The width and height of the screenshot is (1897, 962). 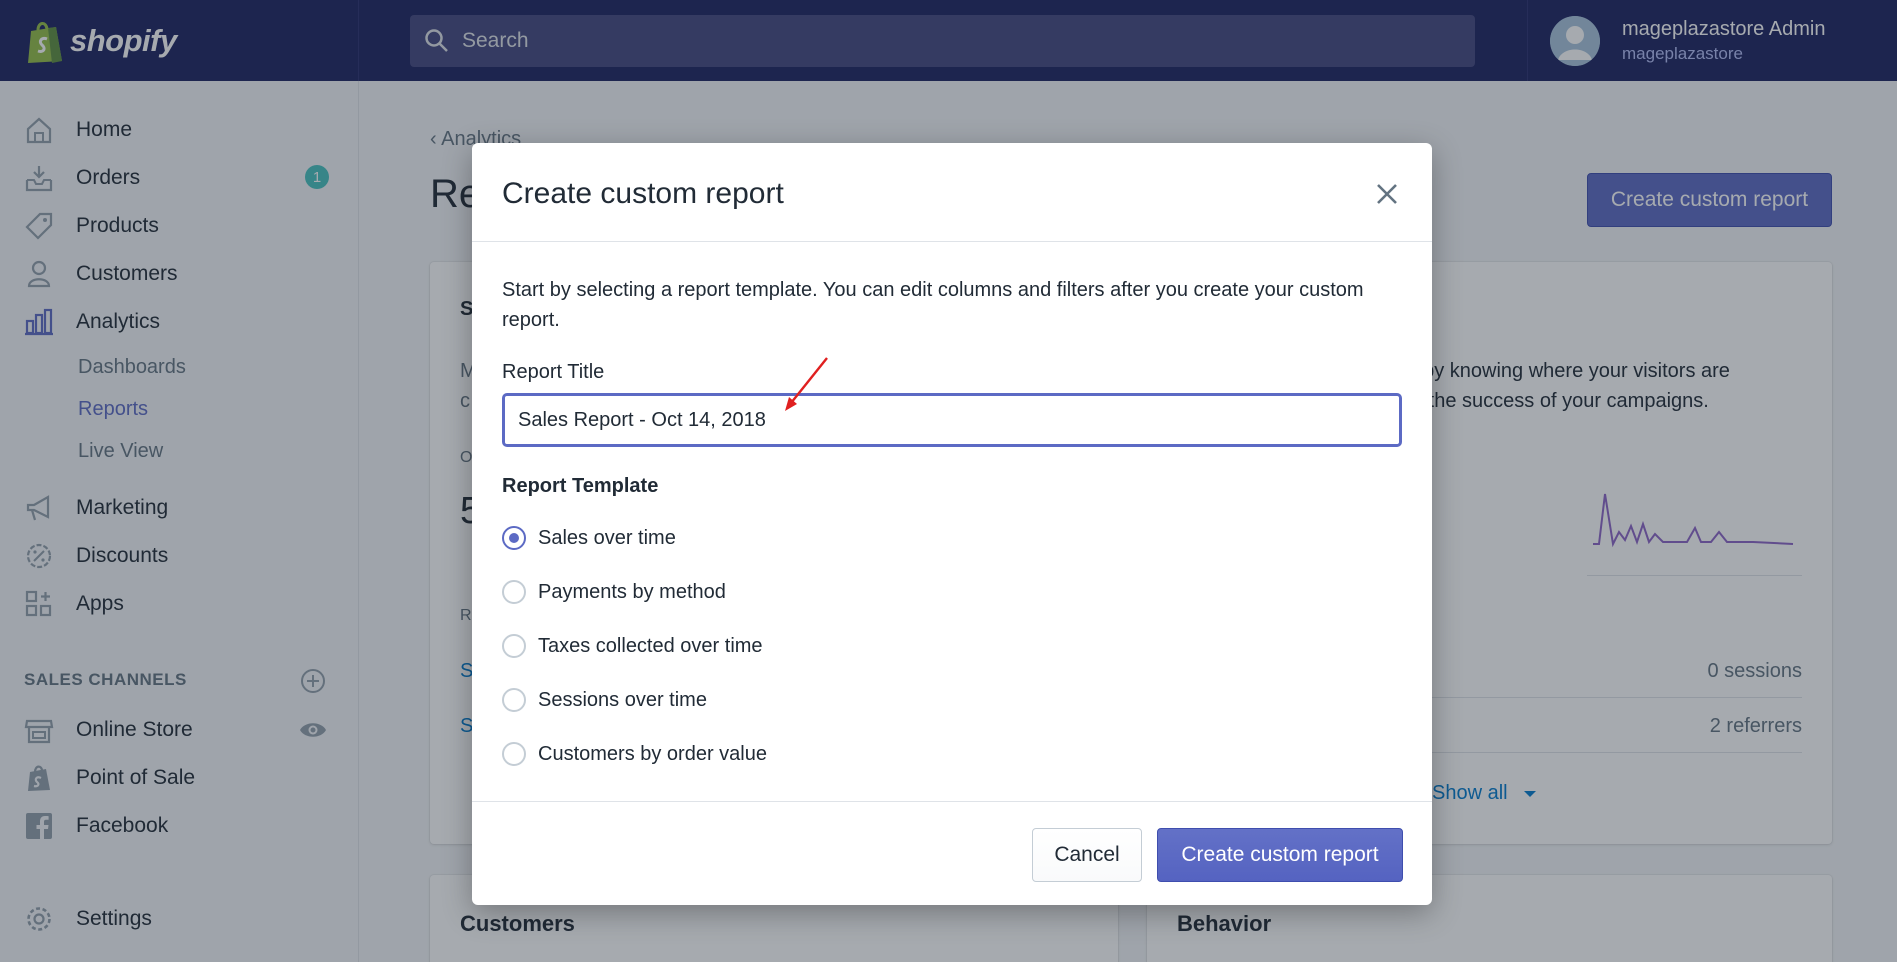 What do you see at coordinates (632, 591) in the screenshot?
I see `radio-label: Payments by method` at bounding box center [632, 591].